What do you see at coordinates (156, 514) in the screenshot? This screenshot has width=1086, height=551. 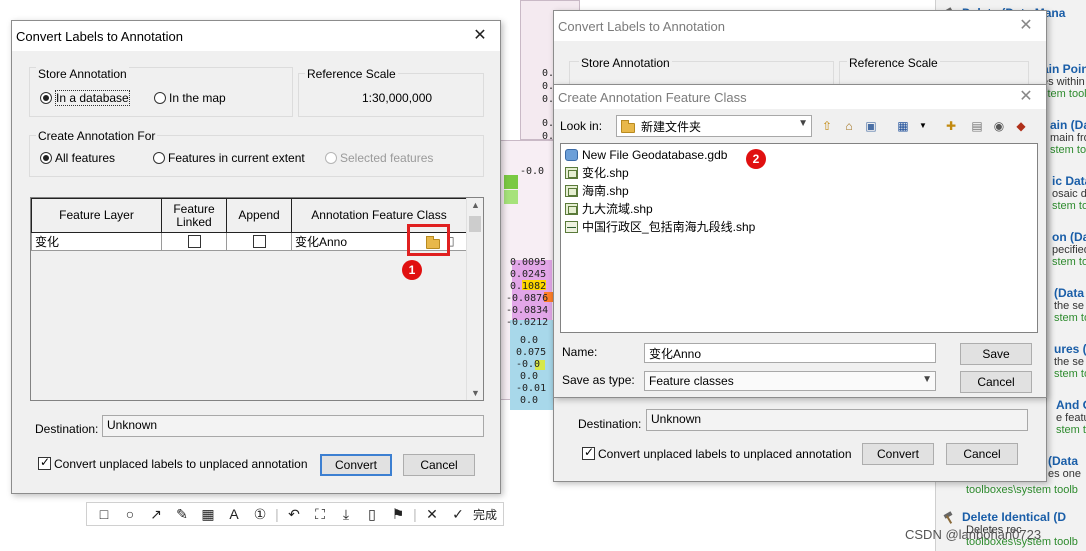 I see `arrow-icon: ↗` at bounding box center [156, 514].